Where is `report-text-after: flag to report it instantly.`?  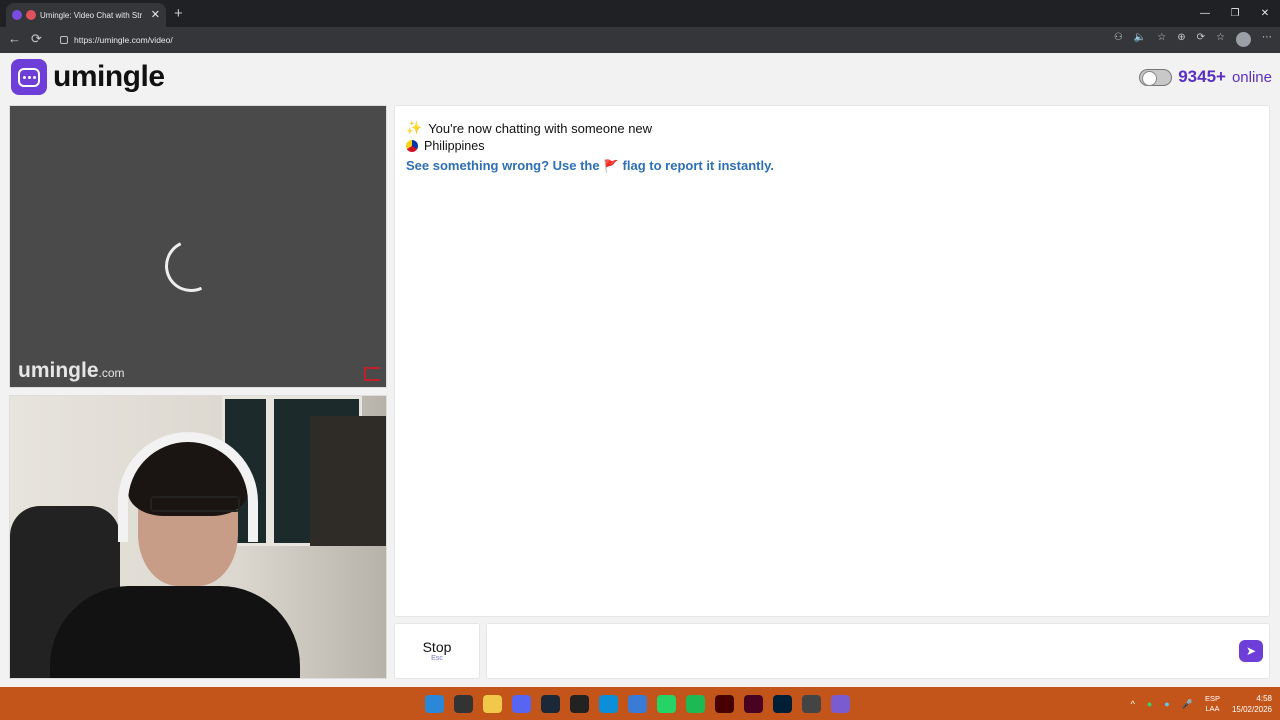 report-text-after: flag to report it instantly. is located at coordinates (698, 165).